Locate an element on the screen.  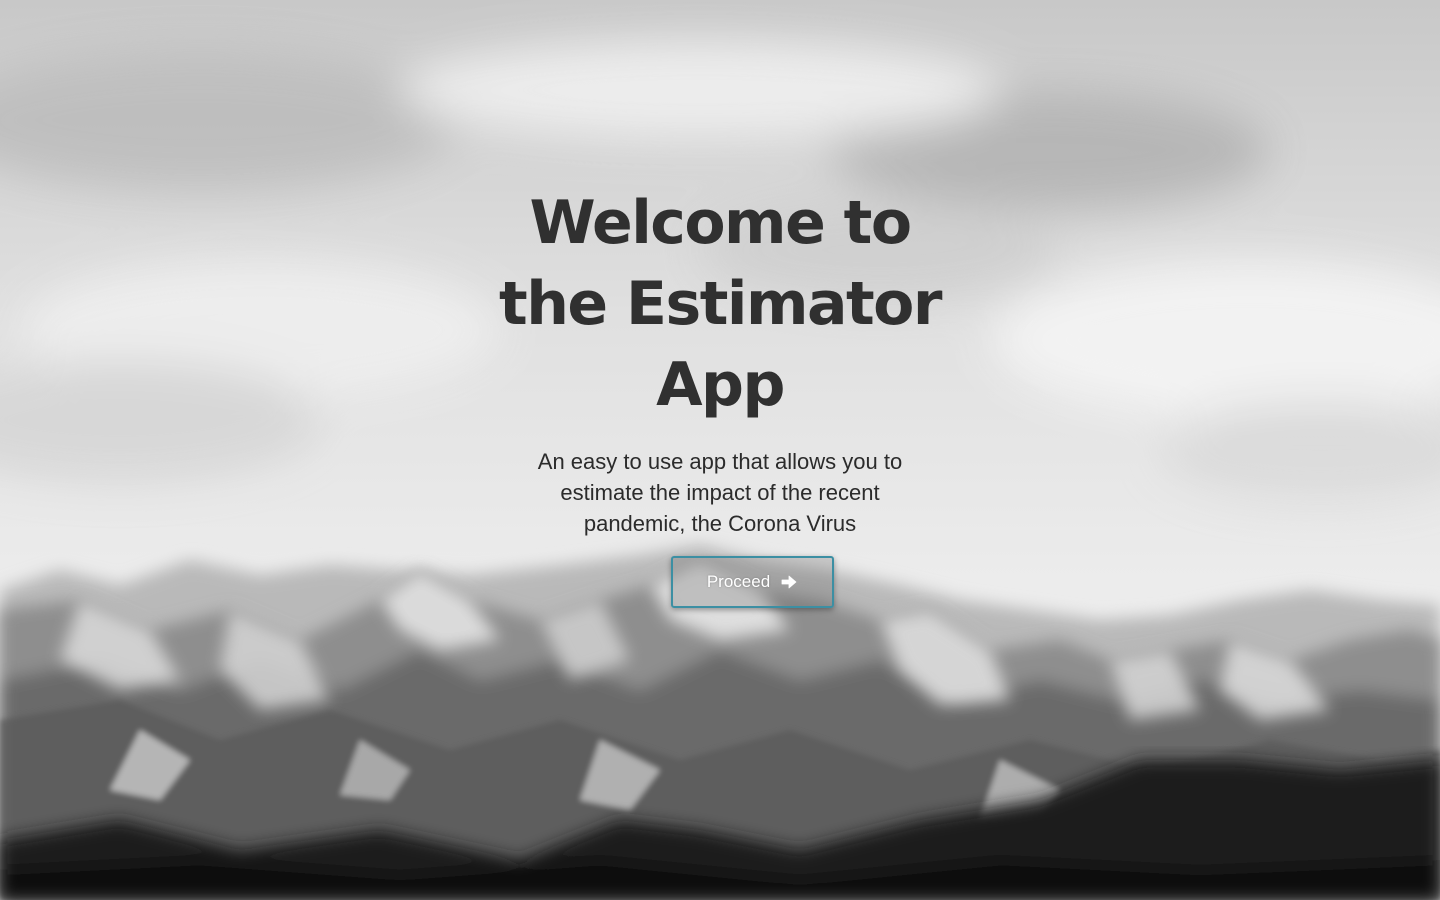
arrow-right-icon is located at coordinates (789, 582).